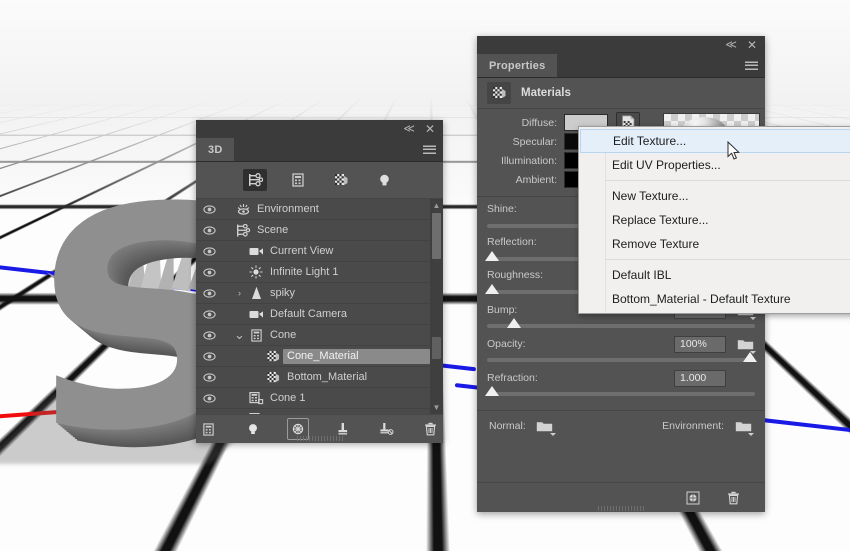  I want to click on tree-item-default-camera: Default Camera, so click(319, 314).